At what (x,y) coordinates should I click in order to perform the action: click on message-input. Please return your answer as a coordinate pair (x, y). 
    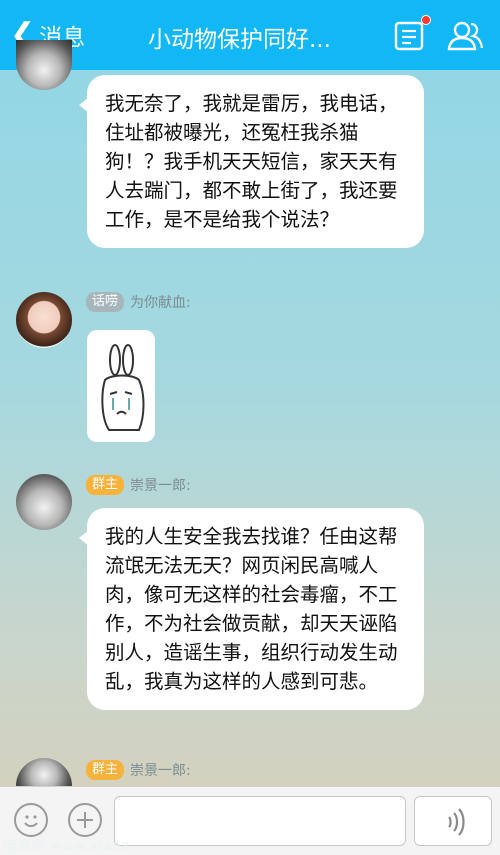
    Looking at the image, I should click on (260, 821).